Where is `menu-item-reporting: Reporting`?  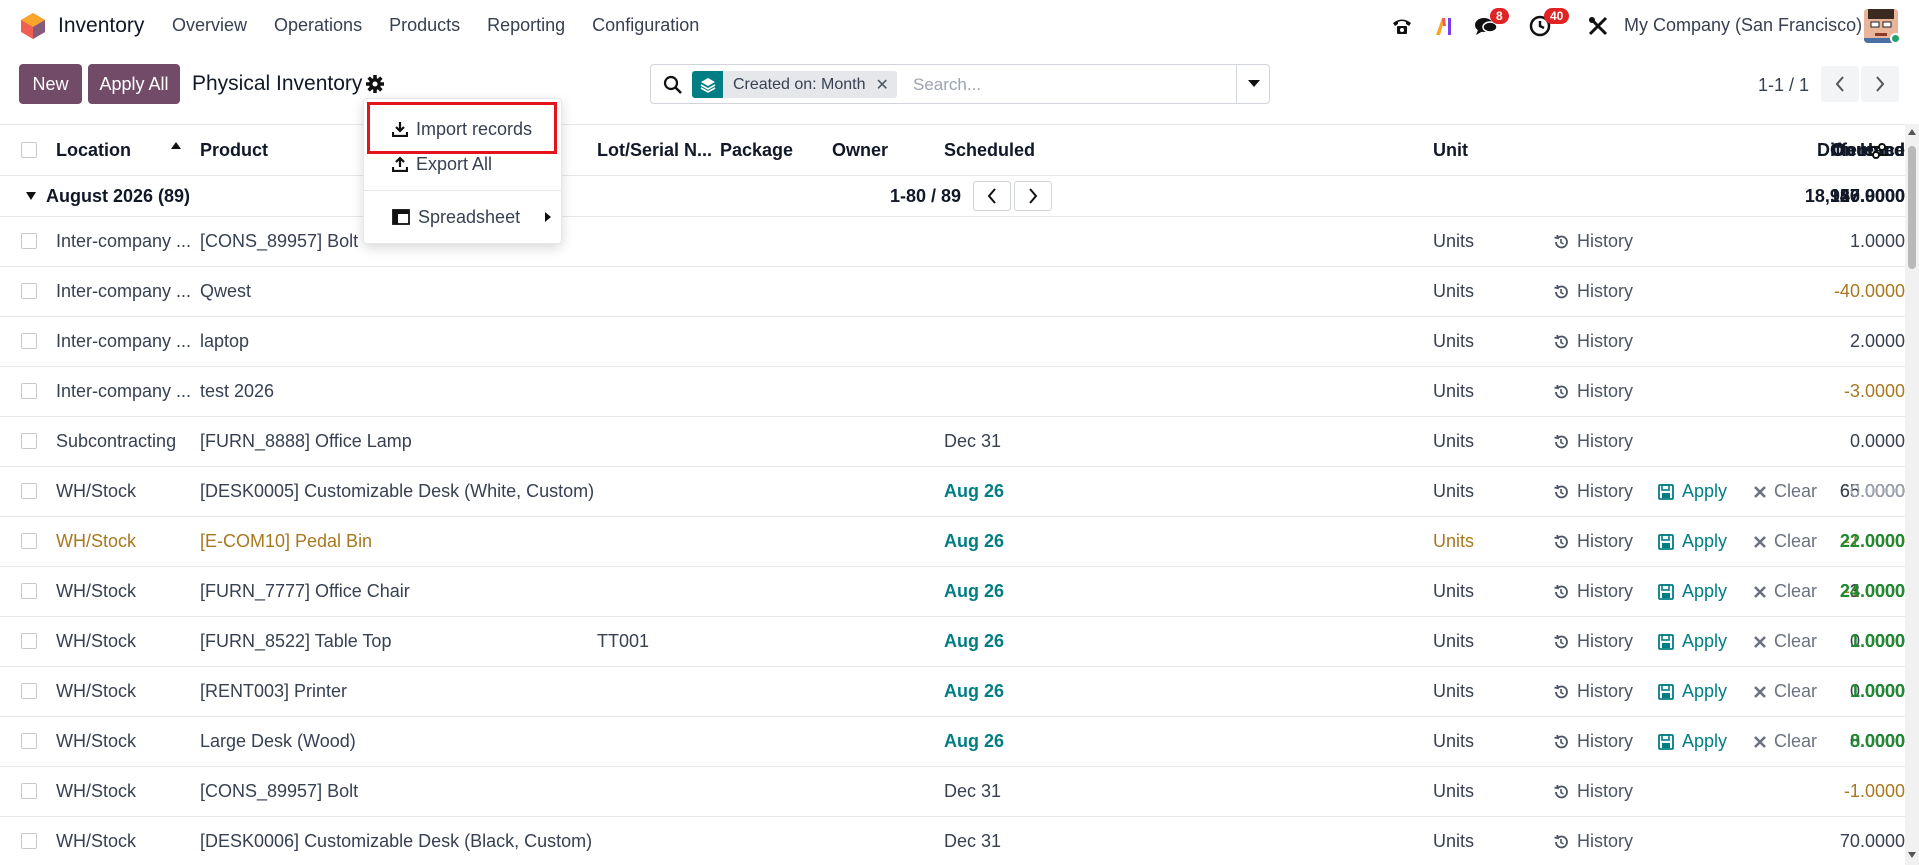 menu-item-reporting: Reporting is located at coordinates (526, 25).